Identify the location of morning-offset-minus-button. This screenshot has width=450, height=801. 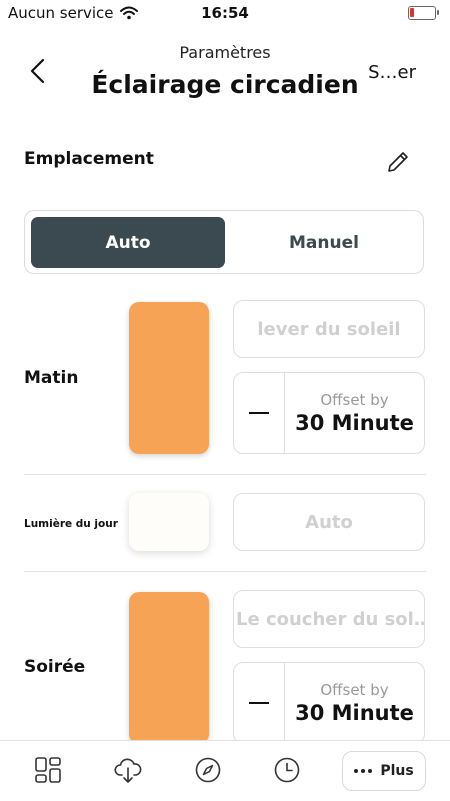
(259, 413).